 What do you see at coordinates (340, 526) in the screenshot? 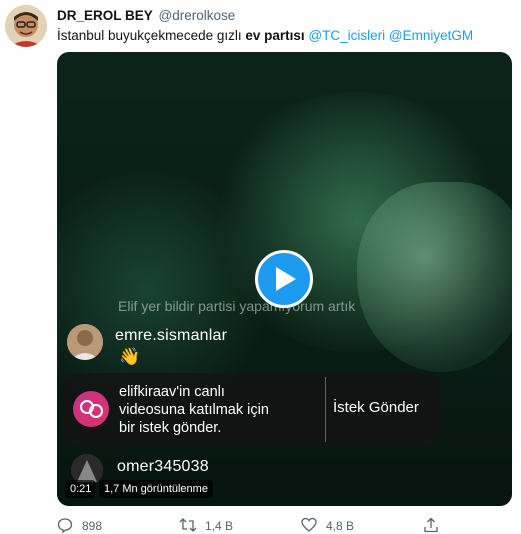
I see `like-count: 4,8 B` at bounding box center [340, 526].